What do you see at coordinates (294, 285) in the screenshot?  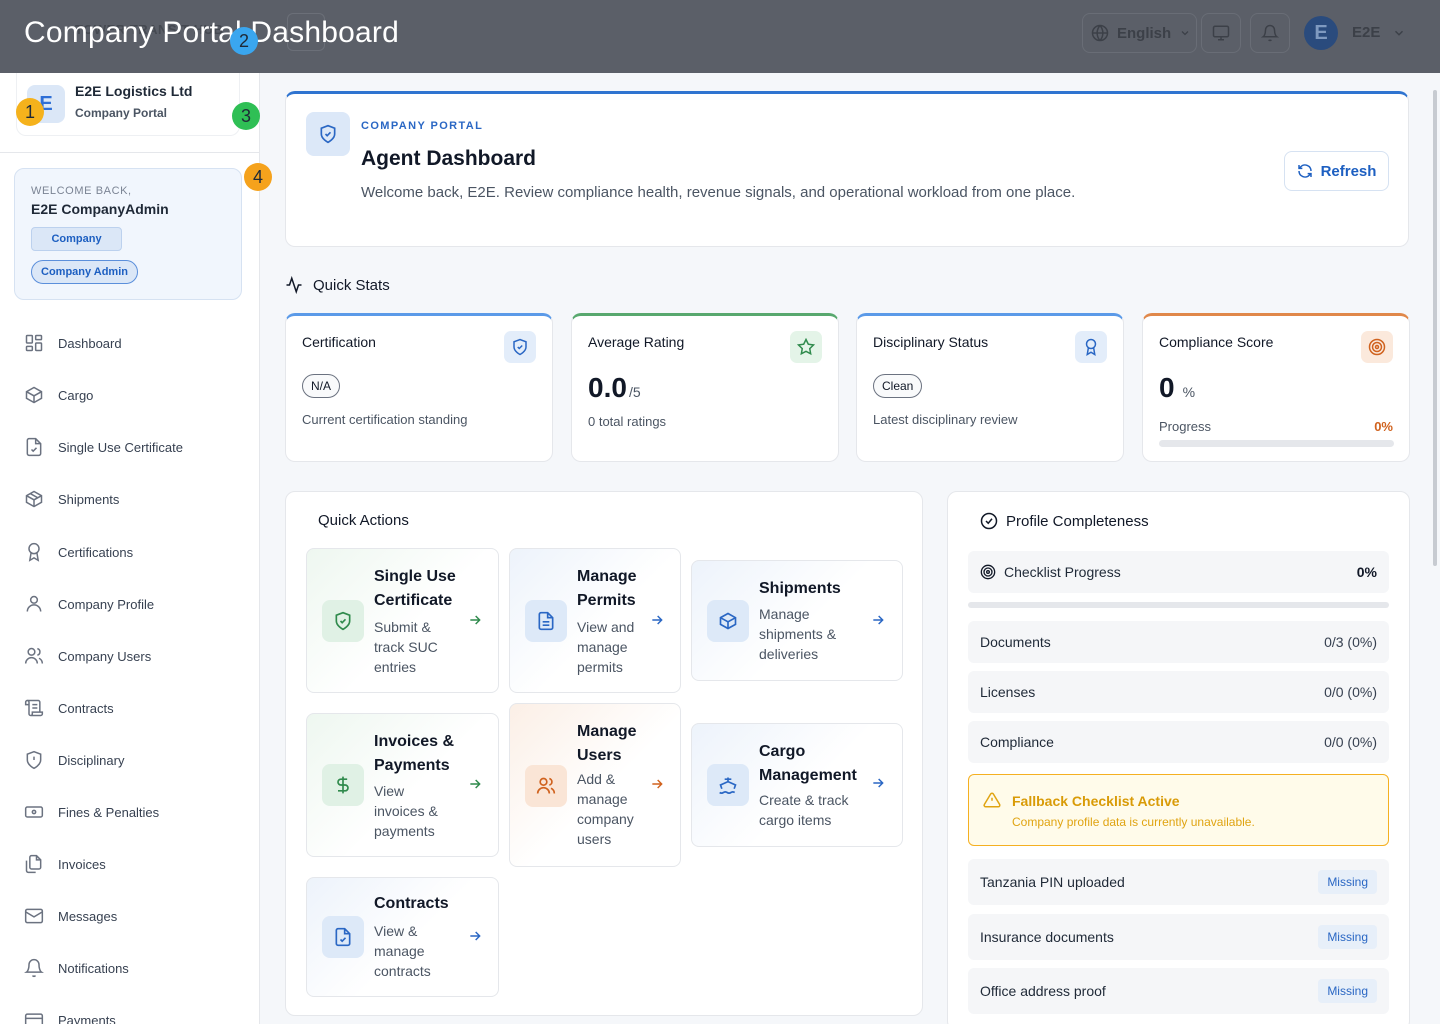 I see `activity-icon` at bounding box center [294, 285].